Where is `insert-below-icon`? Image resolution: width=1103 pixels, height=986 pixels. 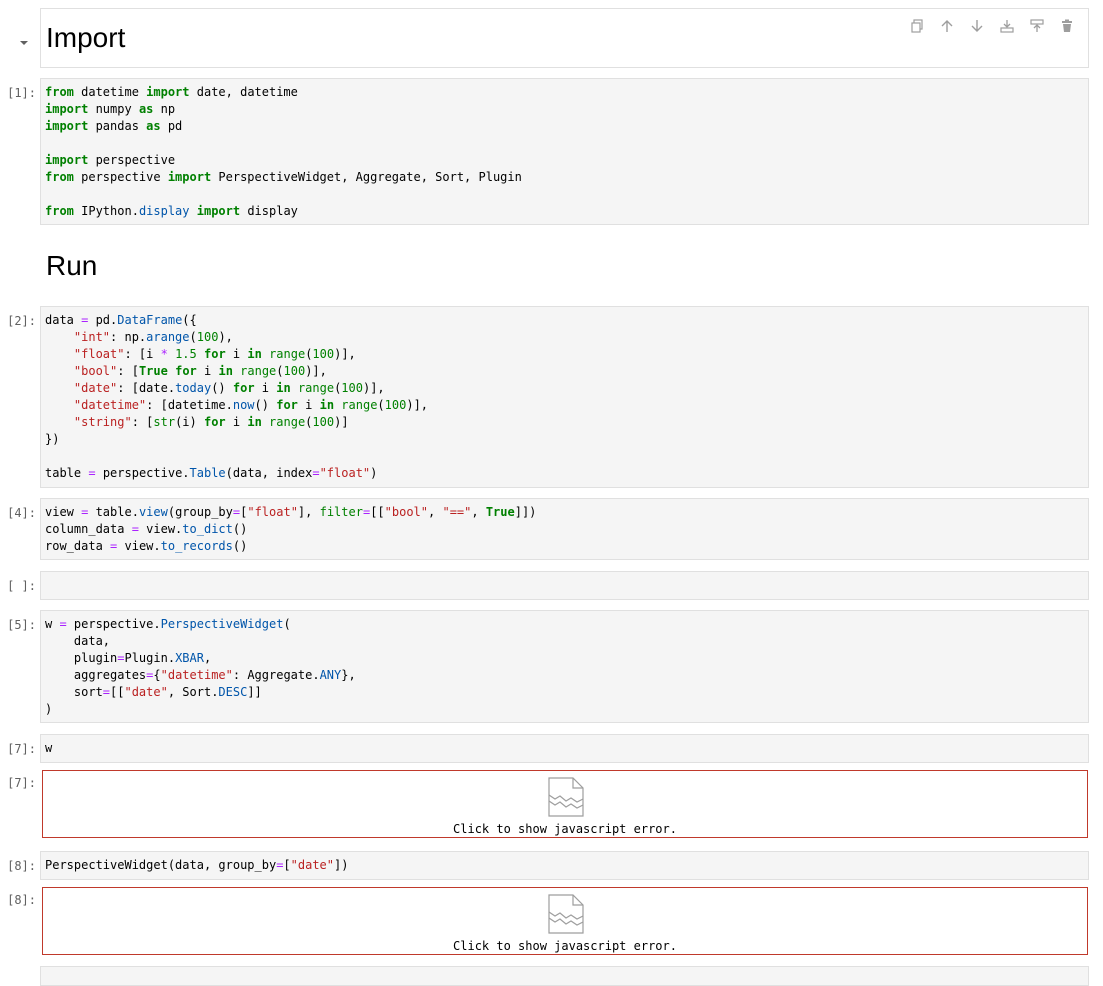
insert-below-icon is located at coordinates (1037, 26).